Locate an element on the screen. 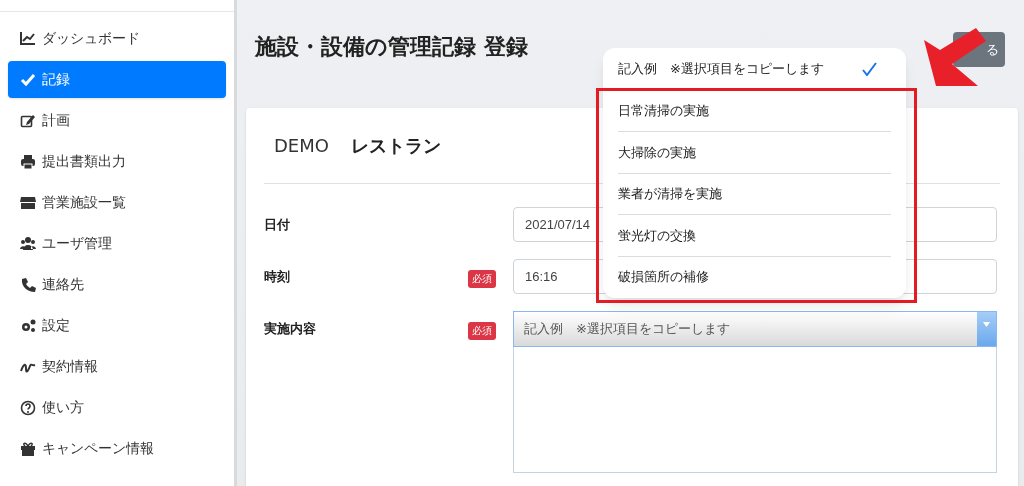 The width and height of the screenshot is (1024, 486). sidebar-item: キャンペーン情報 is located at coordinates (117, 448).